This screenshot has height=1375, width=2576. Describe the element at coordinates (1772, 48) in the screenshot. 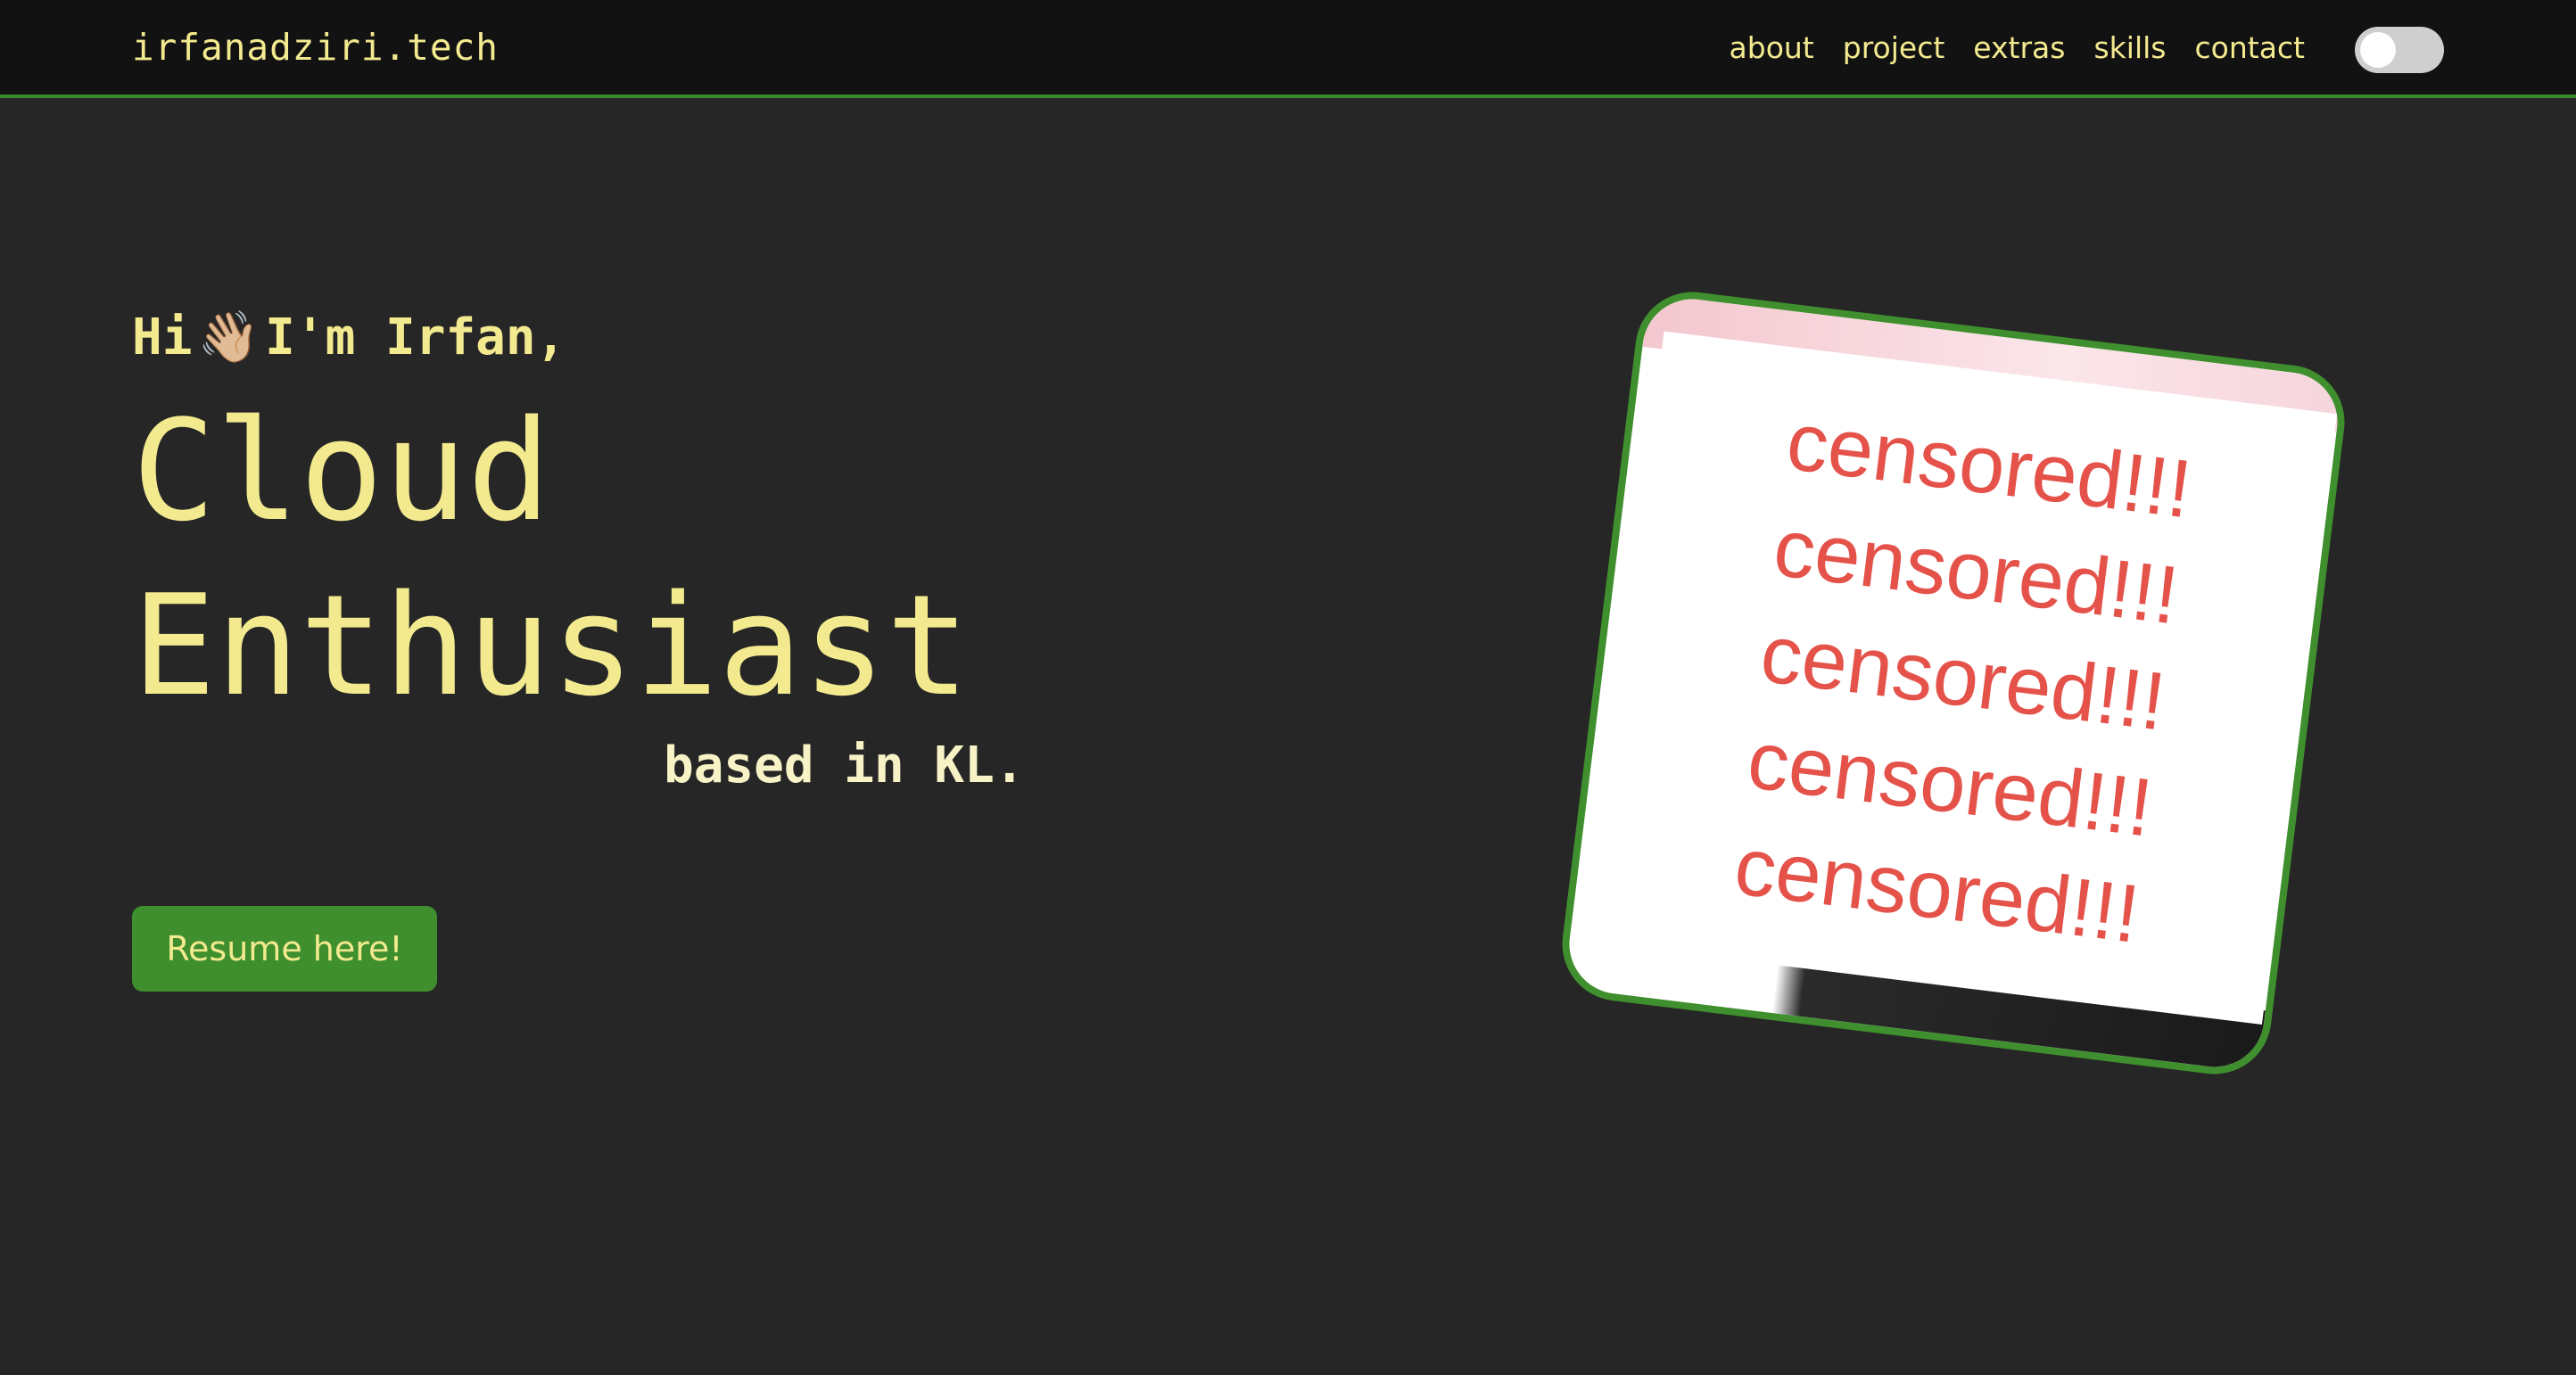

I see `nav-link-about: about` at that location.